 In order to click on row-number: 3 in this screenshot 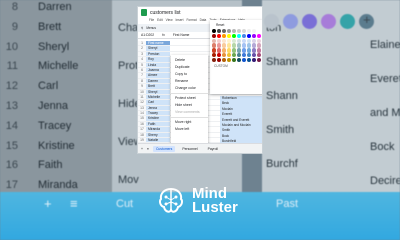, I will do `click(142, 54)`.